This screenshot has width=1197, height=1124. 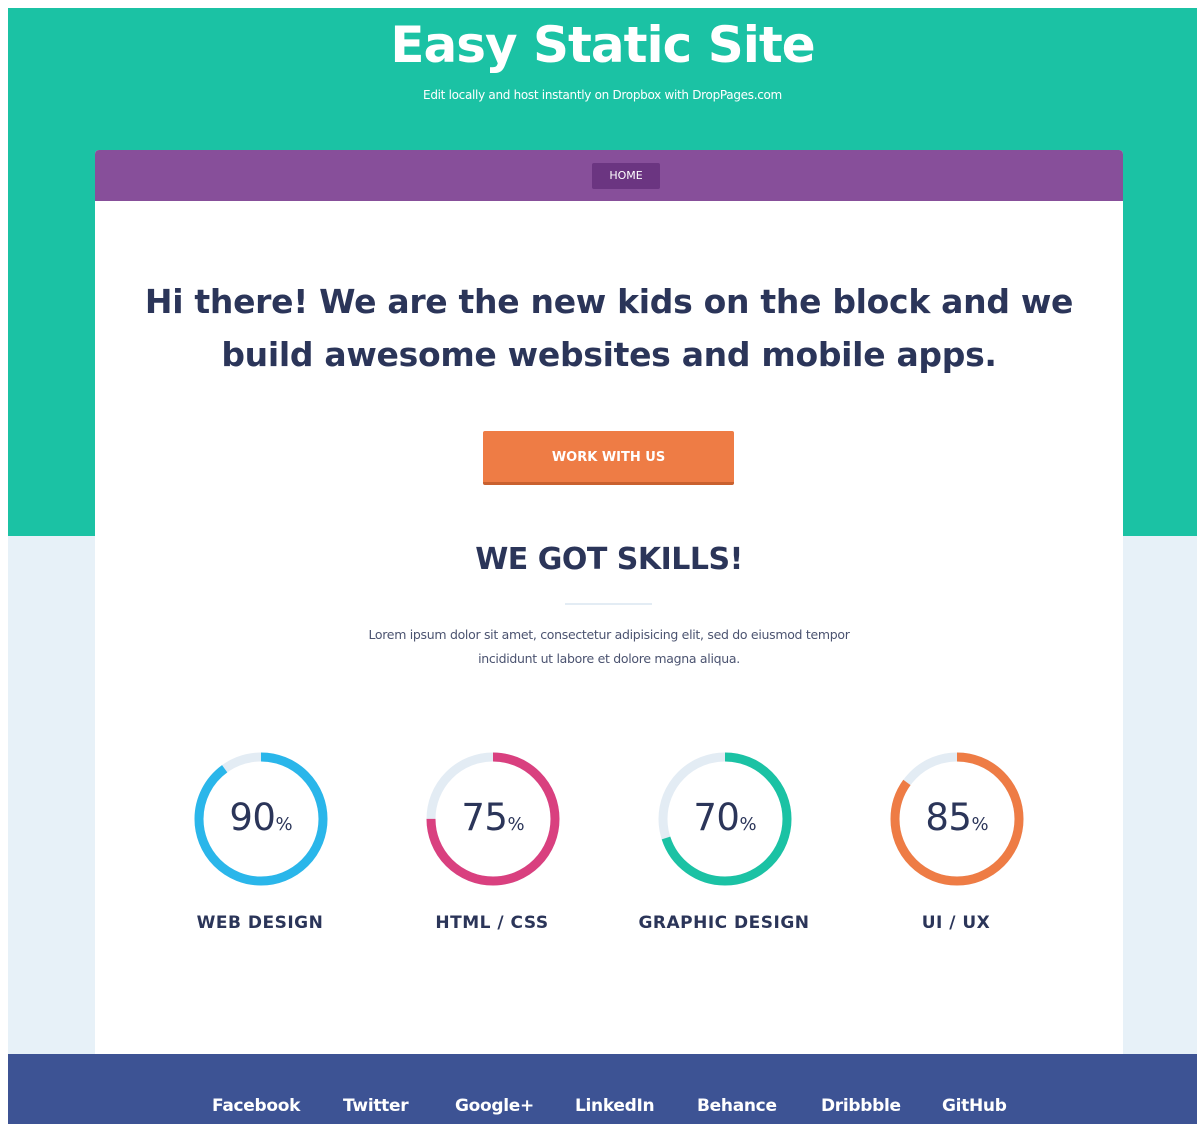 What do you see at coordinates (737, 1106) in the screenshot?
I see `footer-link-behance: Behance` at bounding box center [737, 1106].